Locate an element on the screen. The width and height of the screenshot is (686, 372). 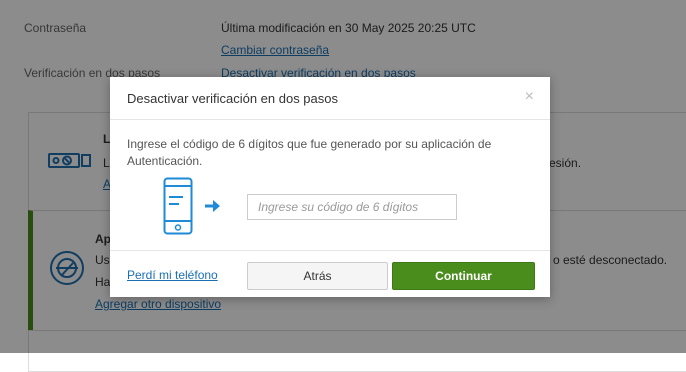
back-button: Atrás is located at coordinates (317, 276).